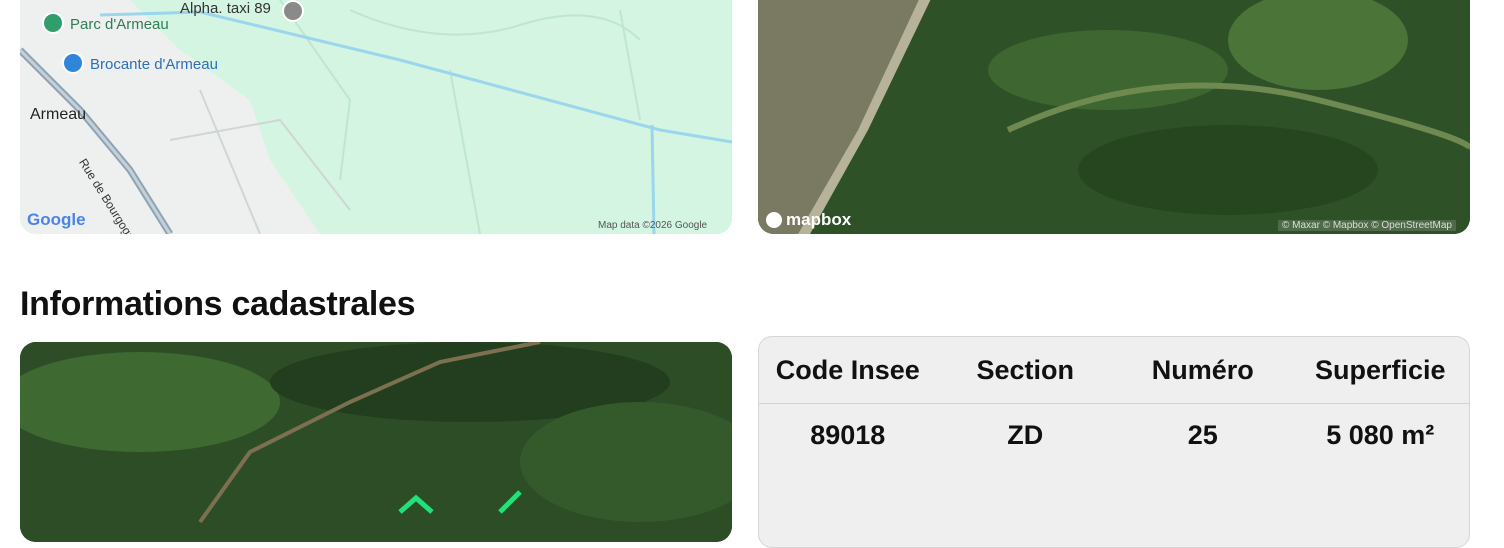 This screenshot has width=1504, height=548. What do you see at coordinates (218, 304) in the screenshot?
I see `section-title: Informations cadastrales` at bounding box center [218, 304].